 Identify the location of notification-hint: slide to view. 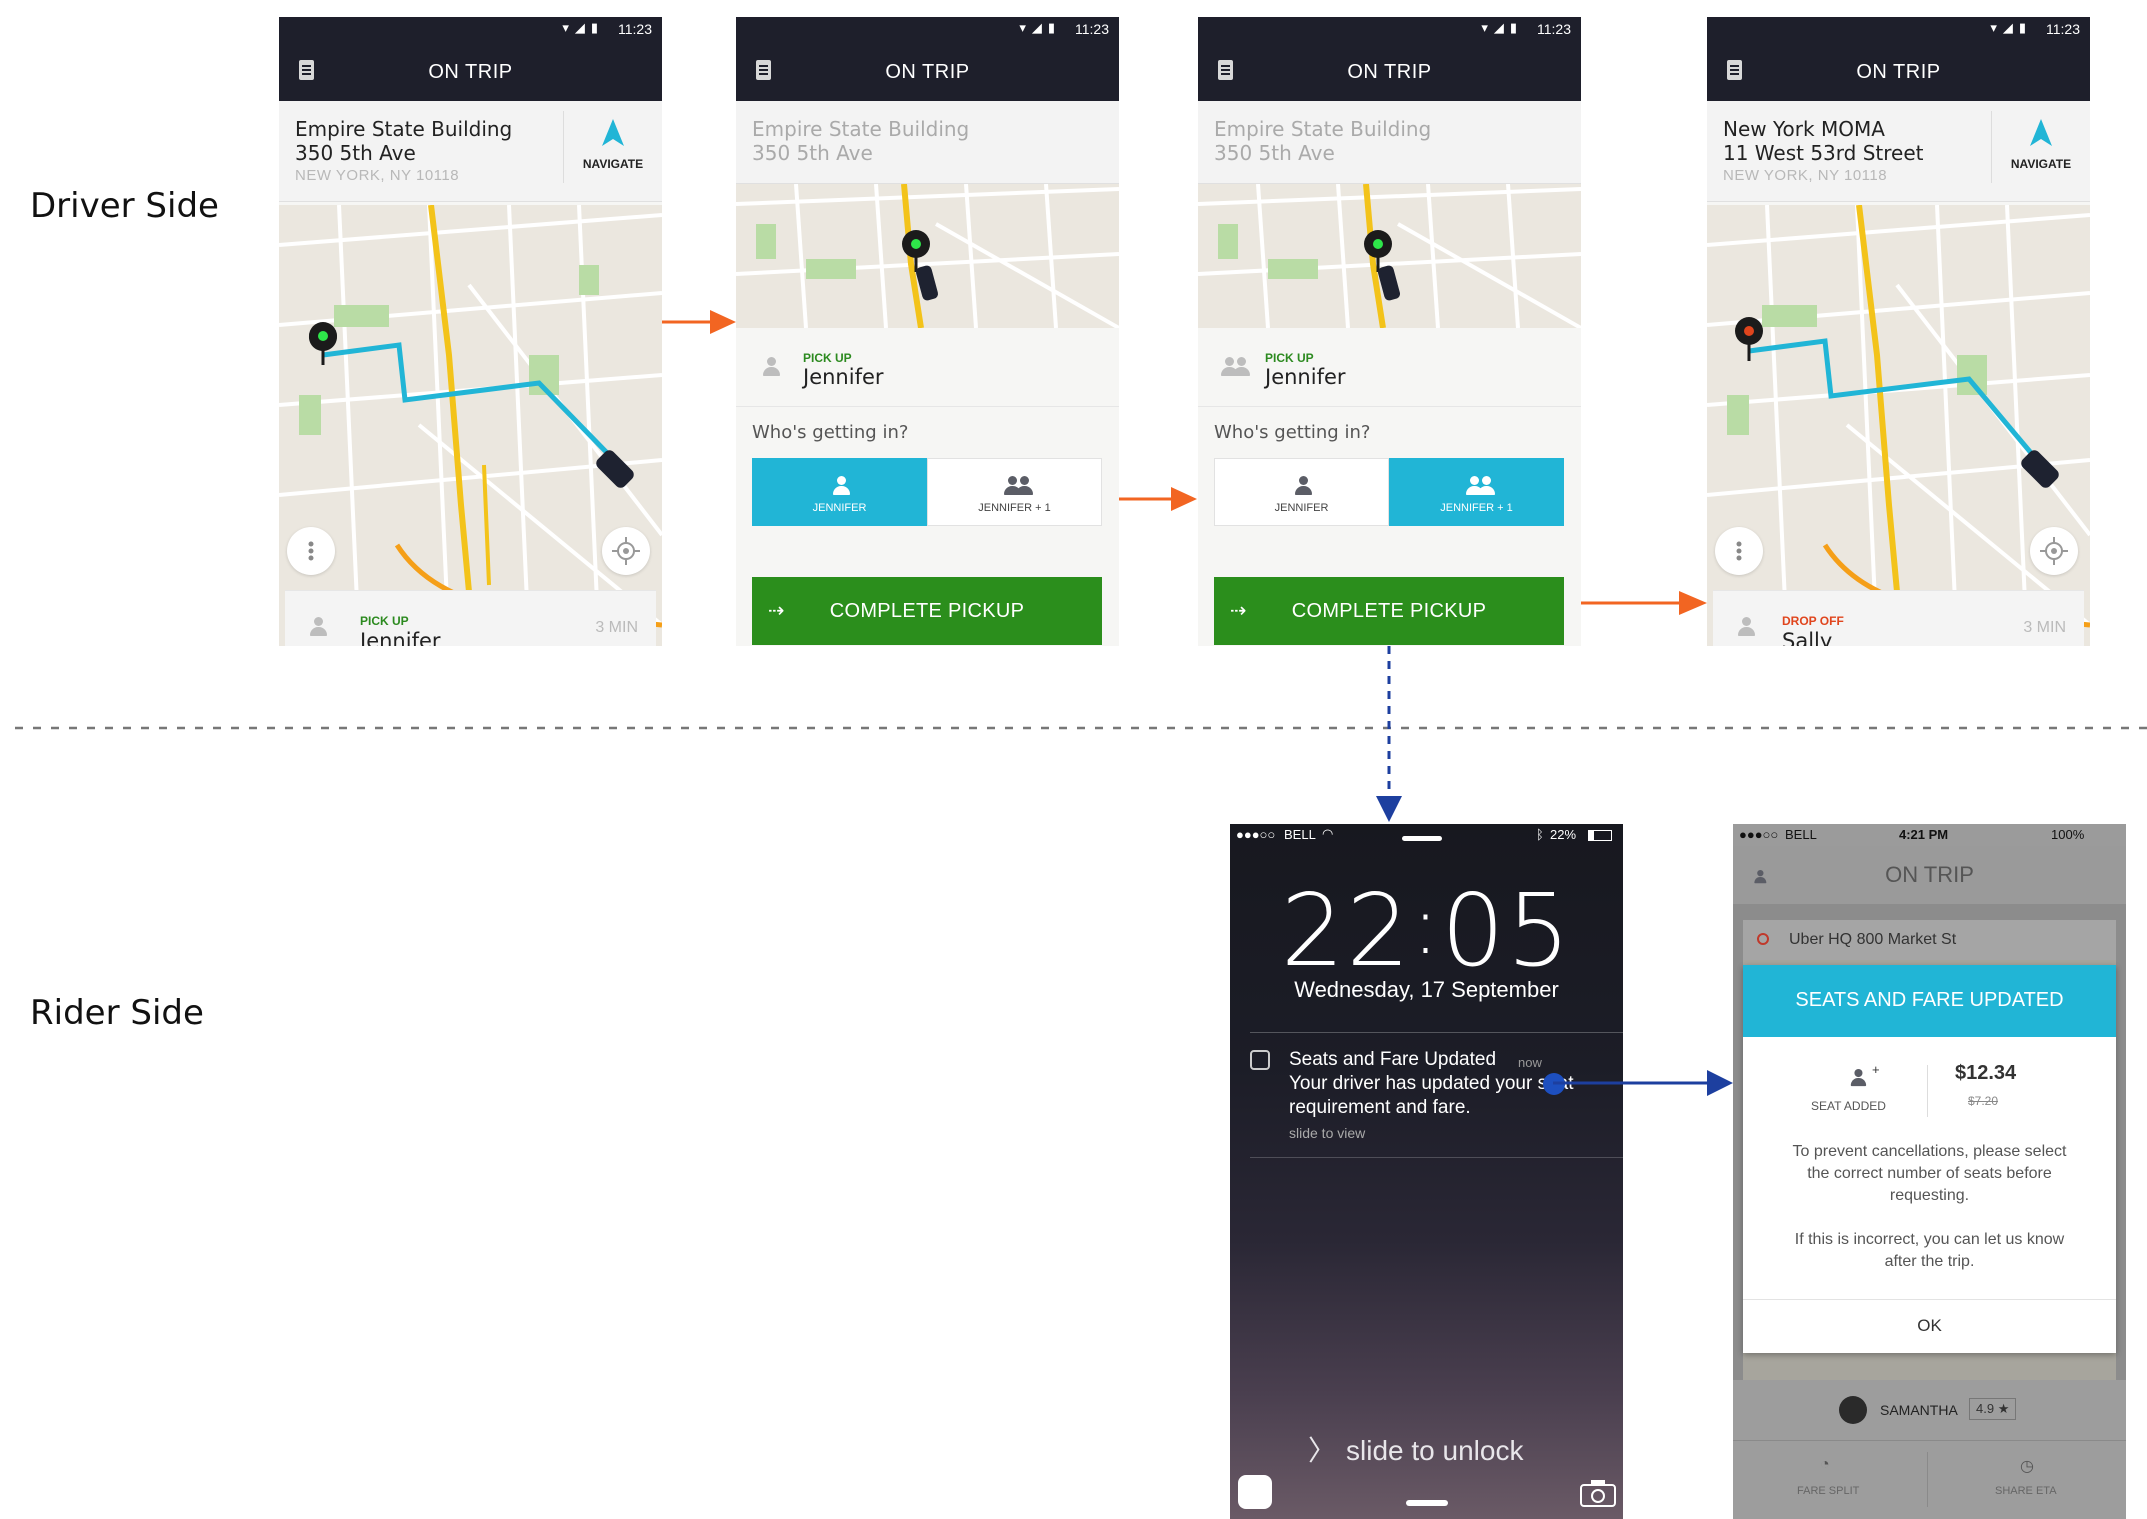
(1327, 1133).